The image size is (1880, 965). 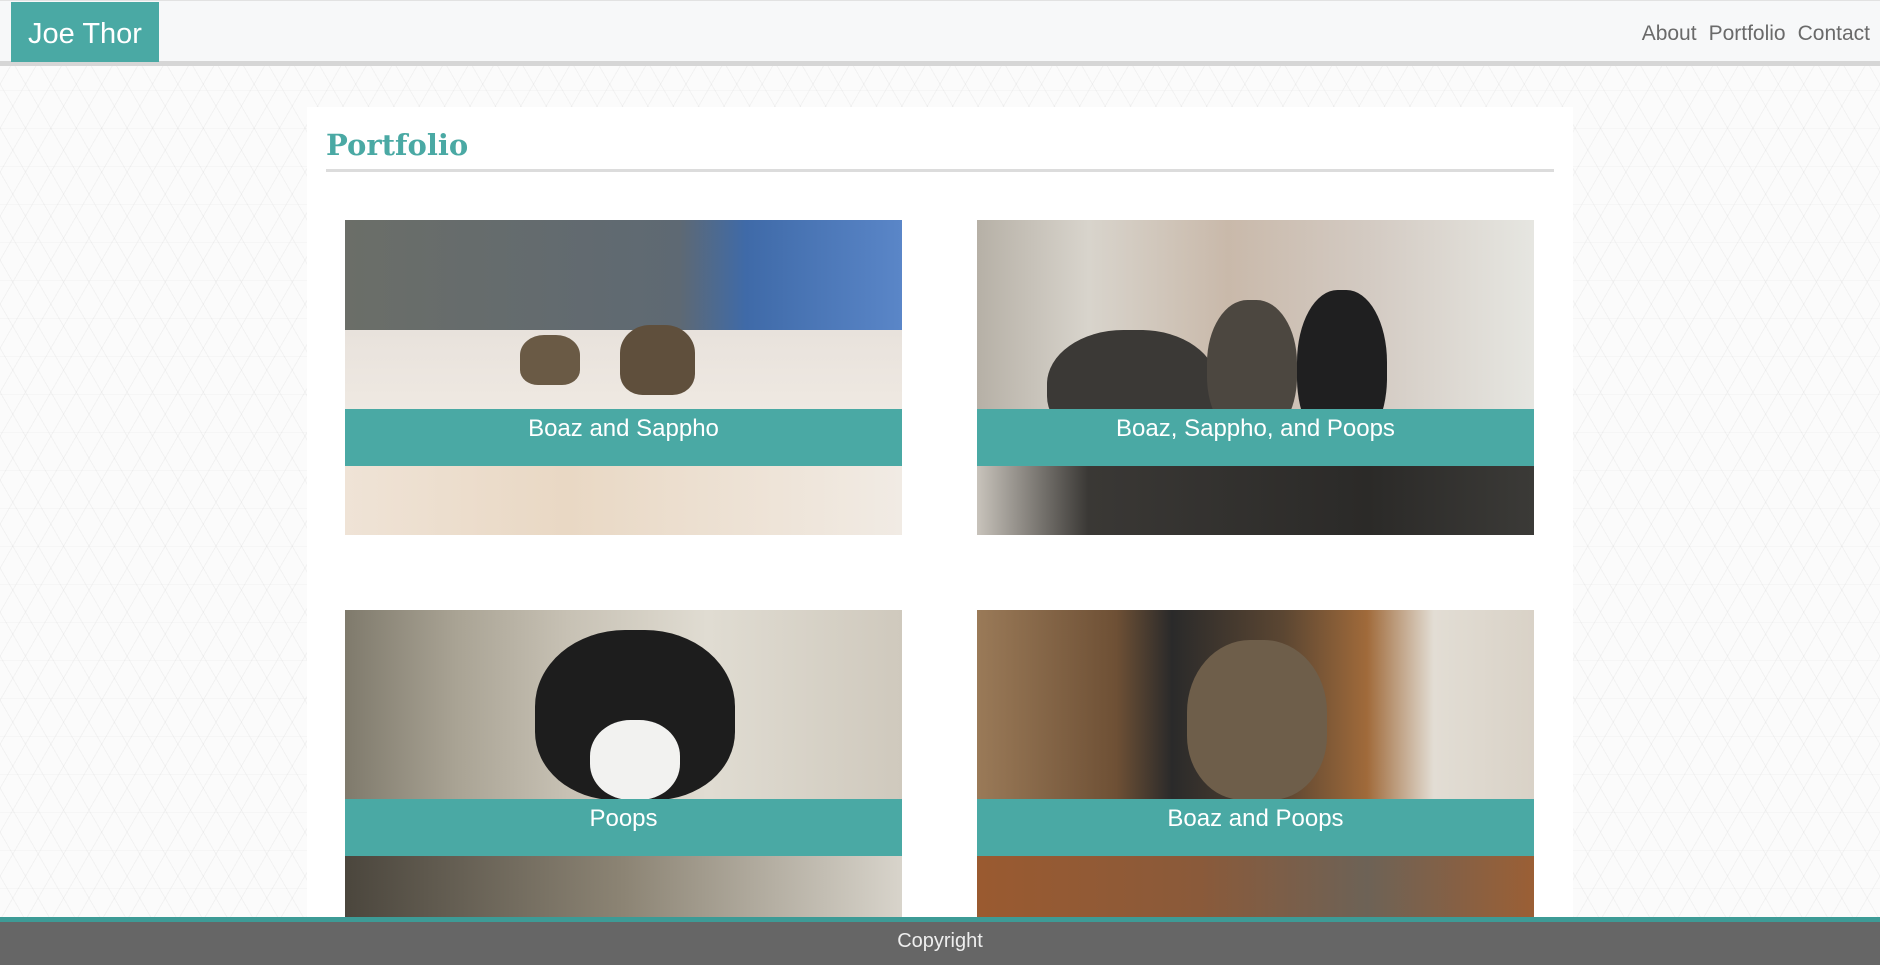 I want to click on brand-logo-link: Joe Thor, so click(x=85, y=32).